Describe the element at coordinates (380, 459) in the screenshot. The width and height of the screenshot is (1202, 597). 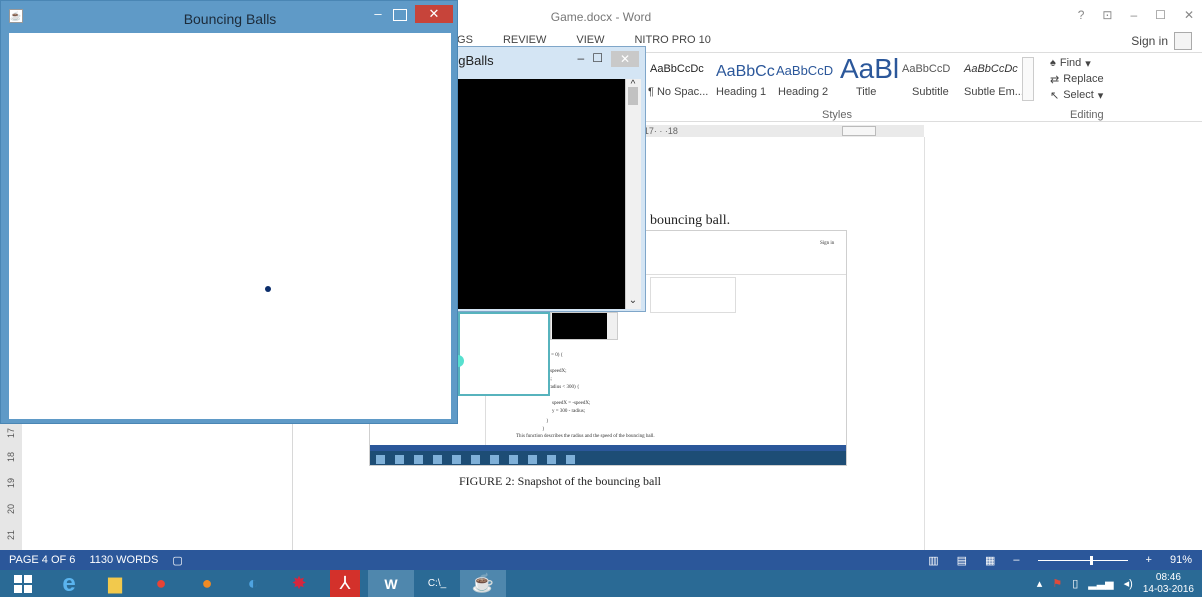
I see `snapshot-start-icon` at that location.